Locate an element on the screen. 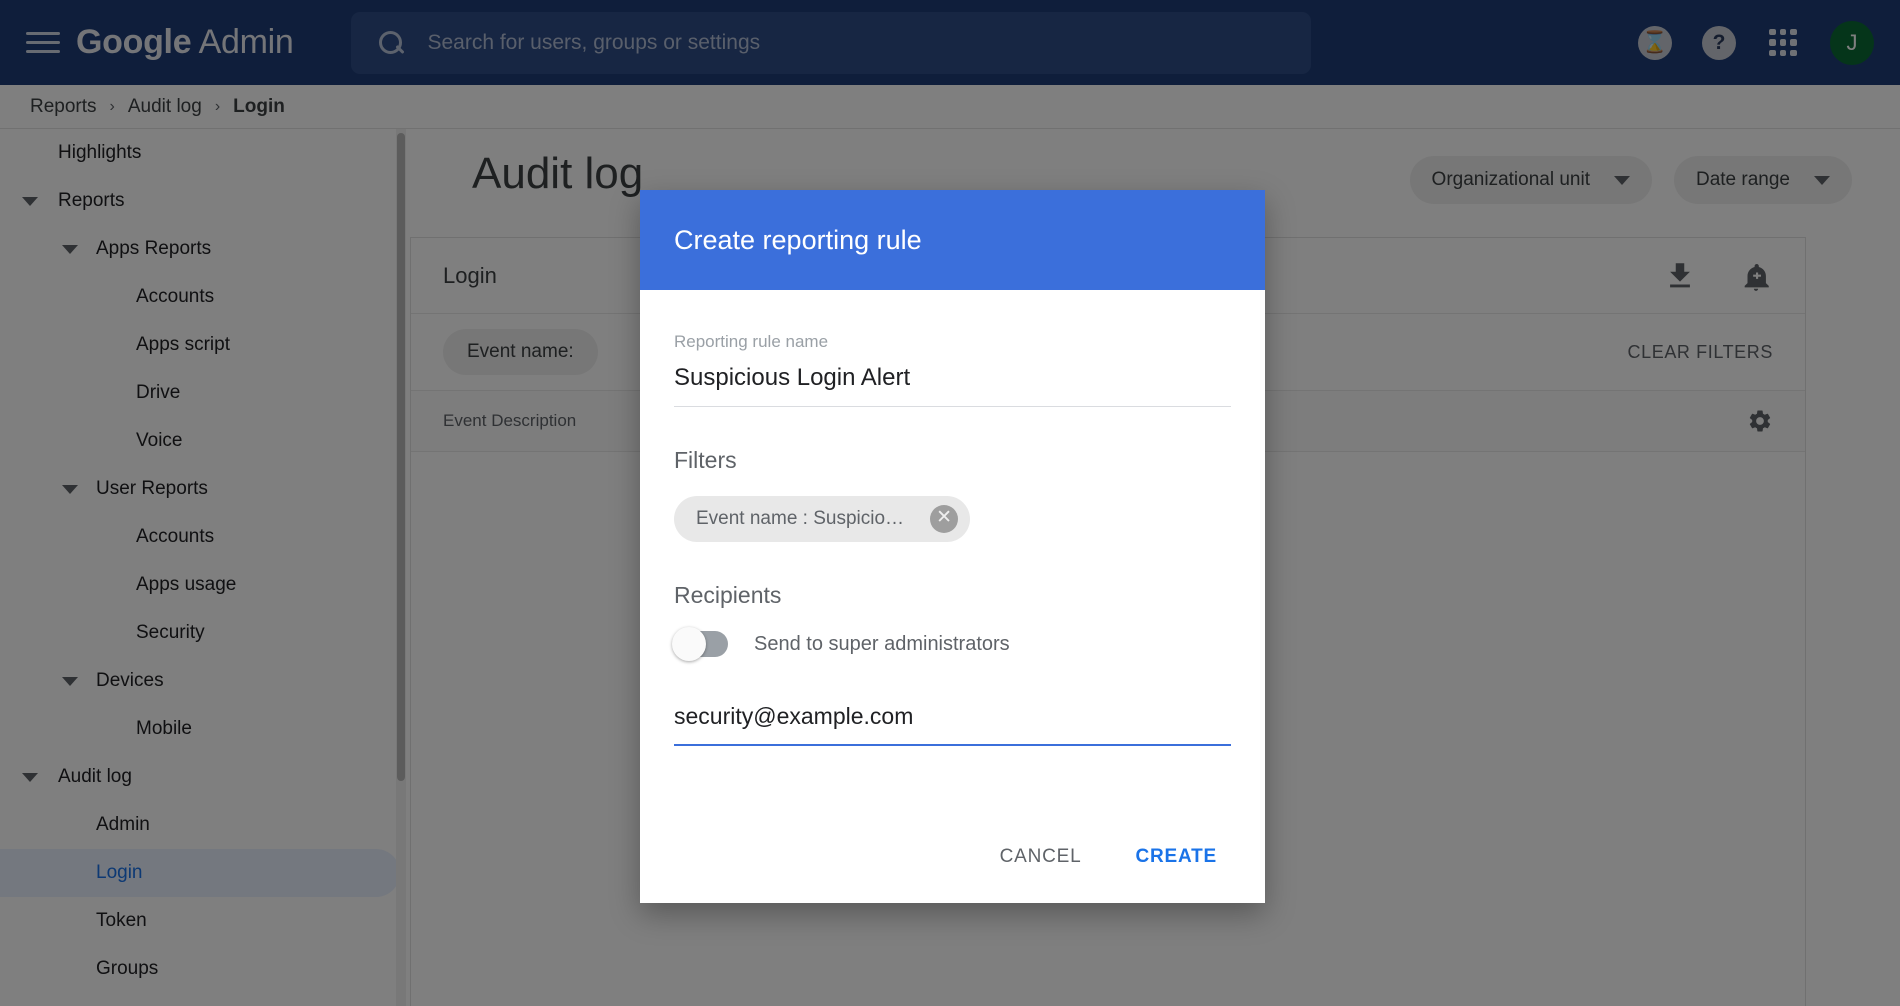 Image resolution: width=1900 pixels, height=1006 pixels. recipient-email-input: security@example.com is located at coordinates (952, 724).